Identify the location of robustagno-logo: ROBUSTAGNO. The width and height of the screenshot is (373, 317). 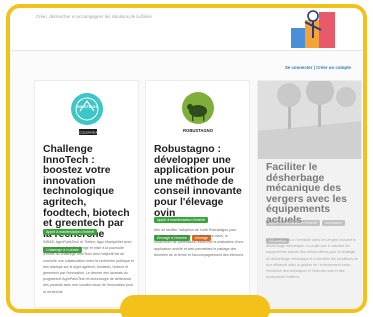
(198, 112).